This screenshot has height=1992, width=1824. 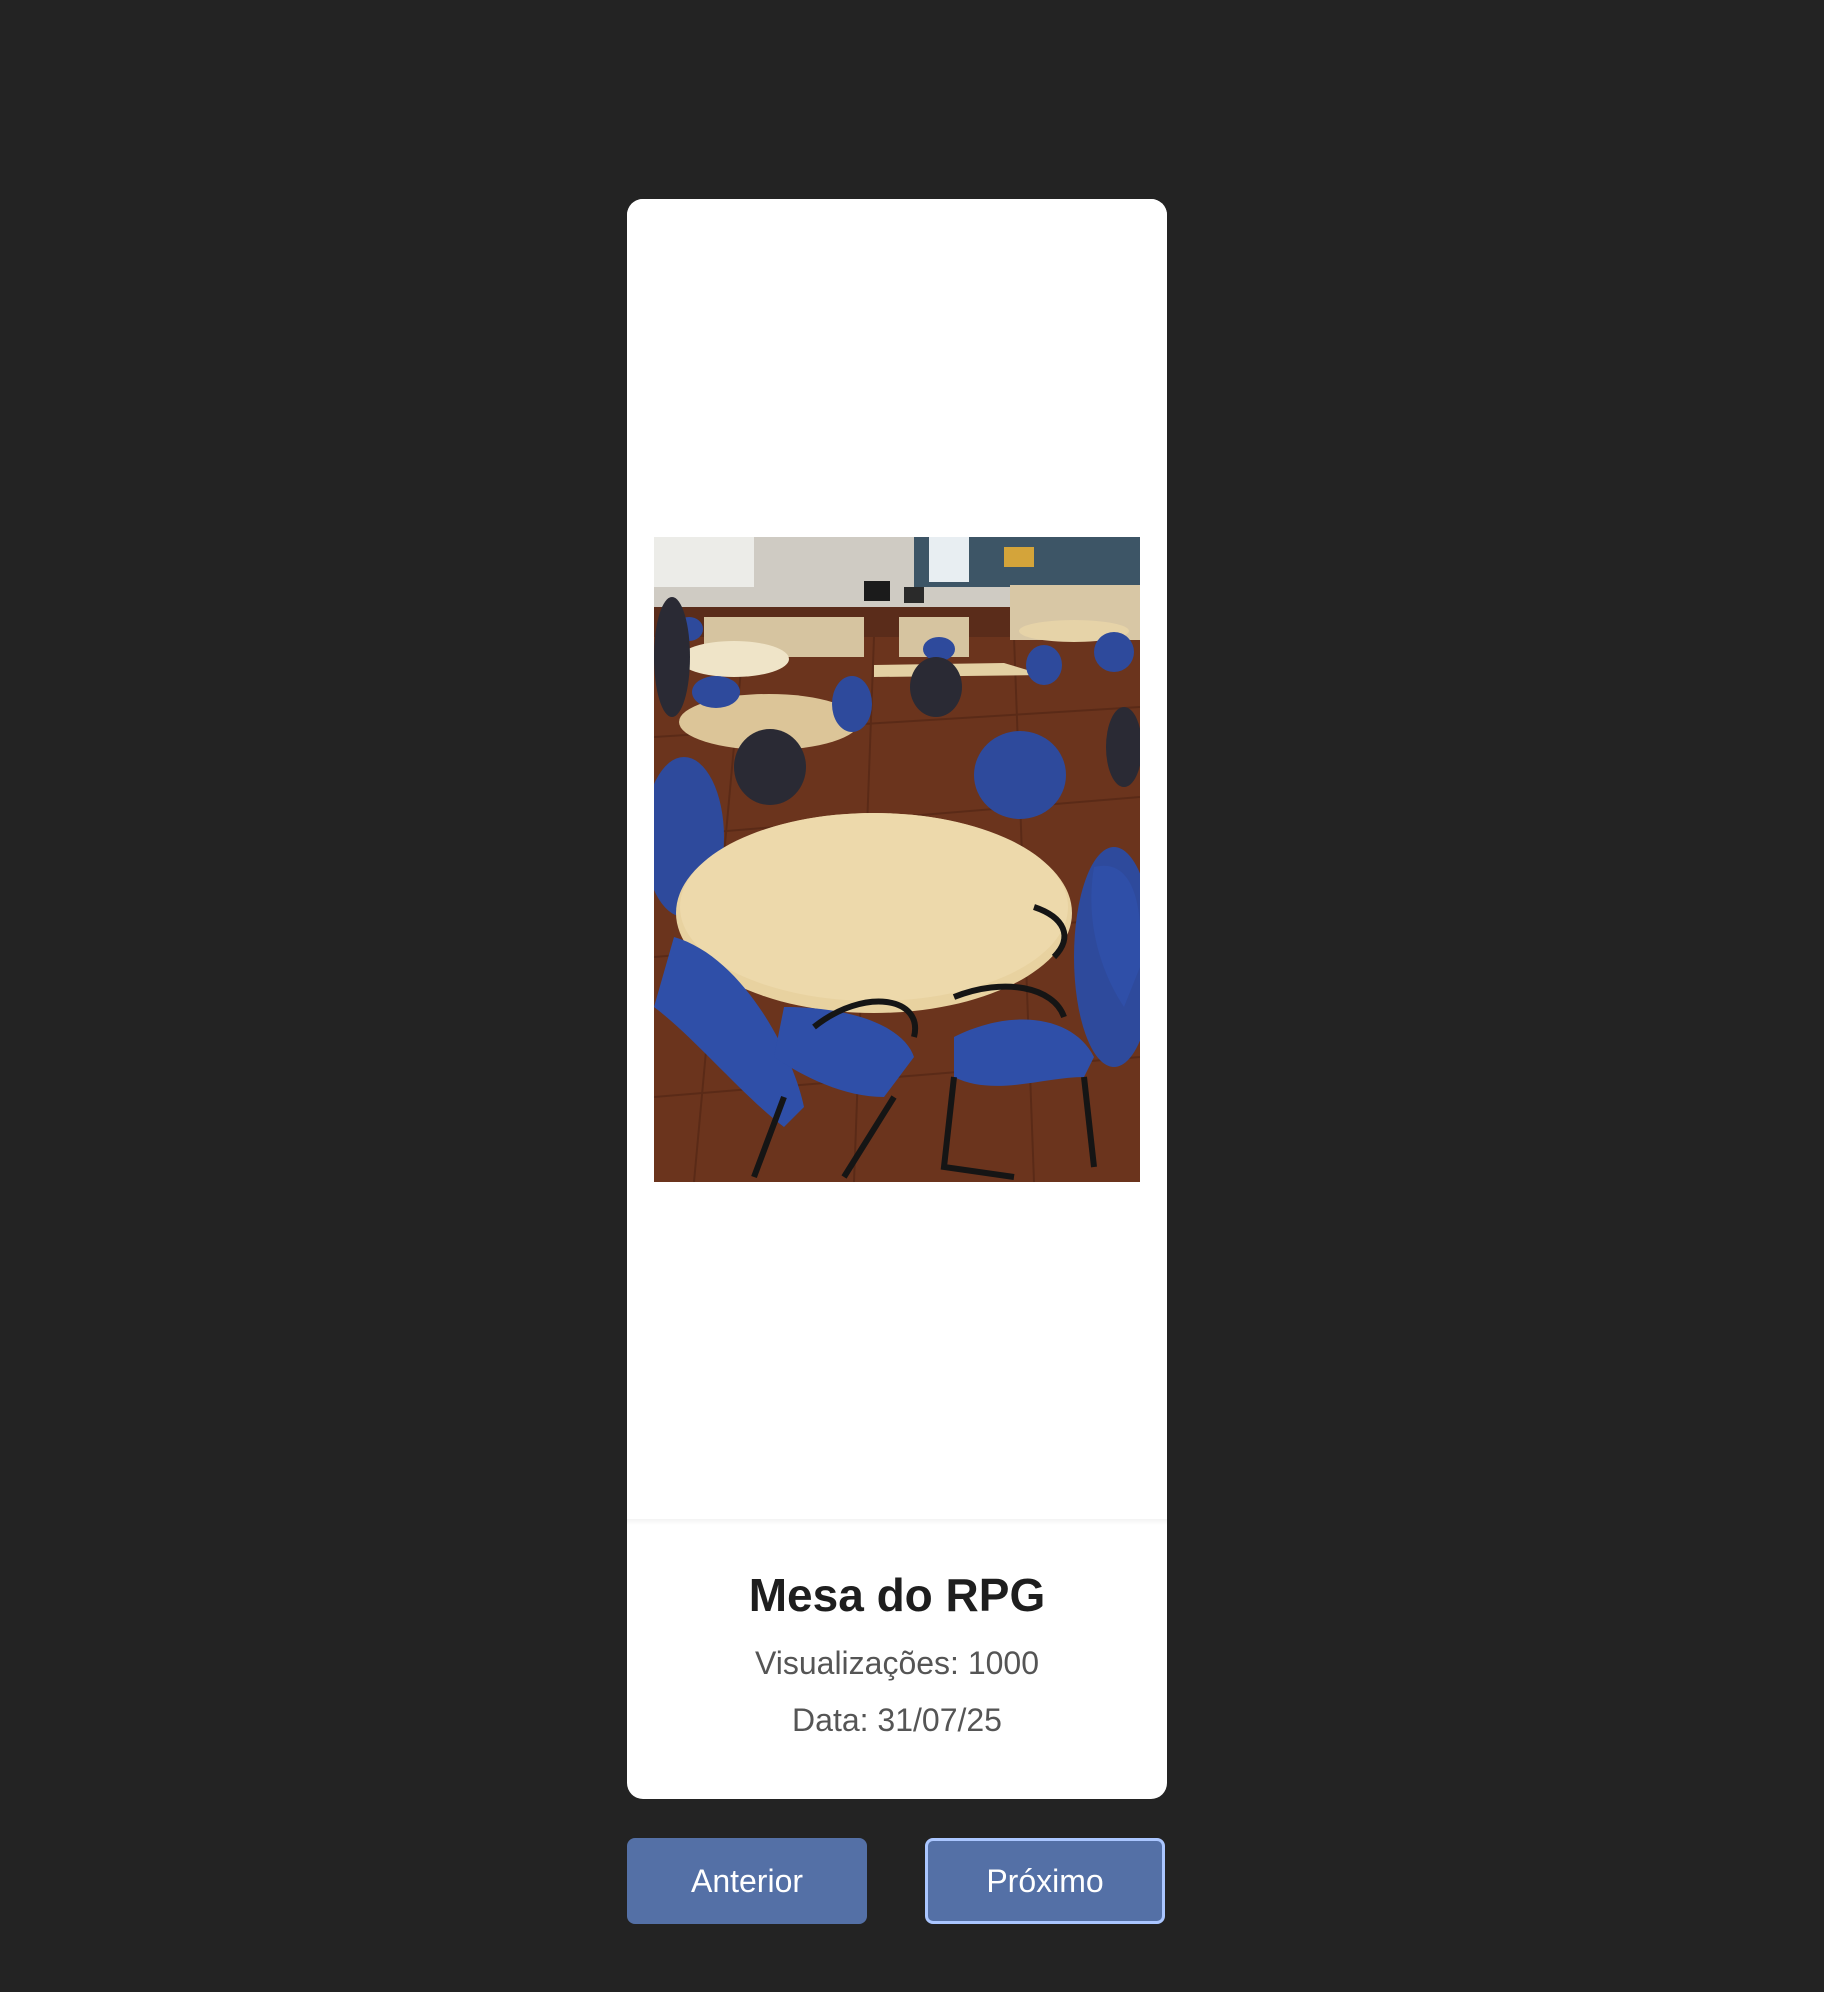 I want to click on post-date: Data: 31/07/25, so click(x=897, y=1719).